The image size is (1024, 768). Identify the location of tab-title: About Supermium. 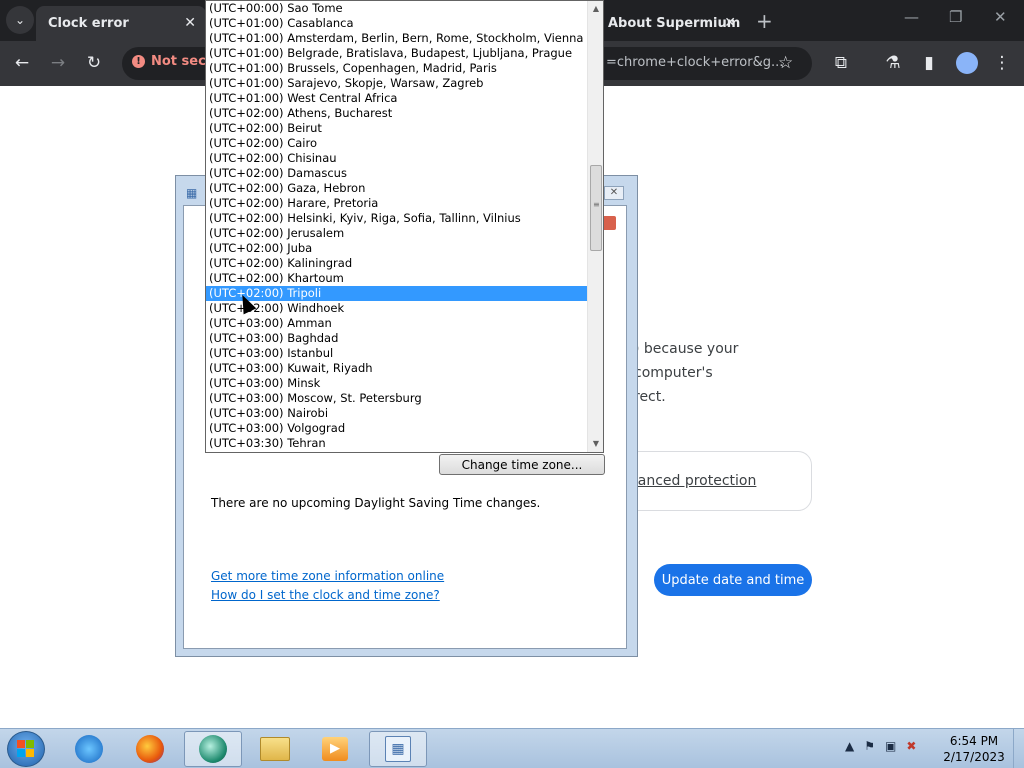
(674, 23).